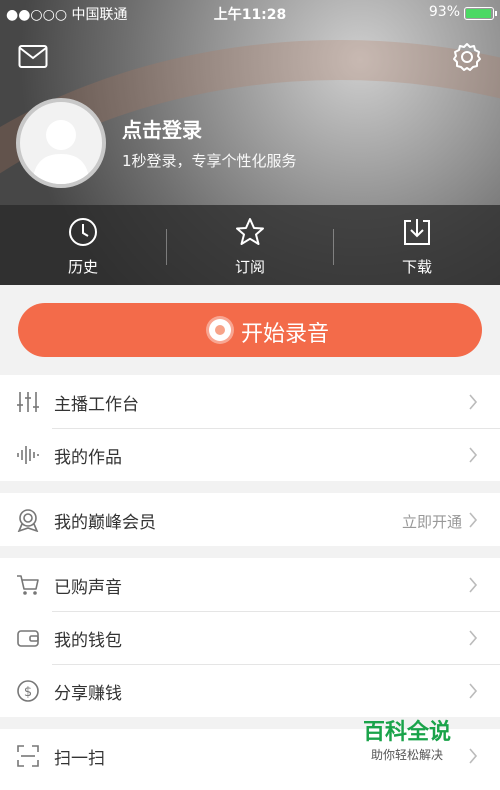  I want to click on battery-icon, so click(480, 13).